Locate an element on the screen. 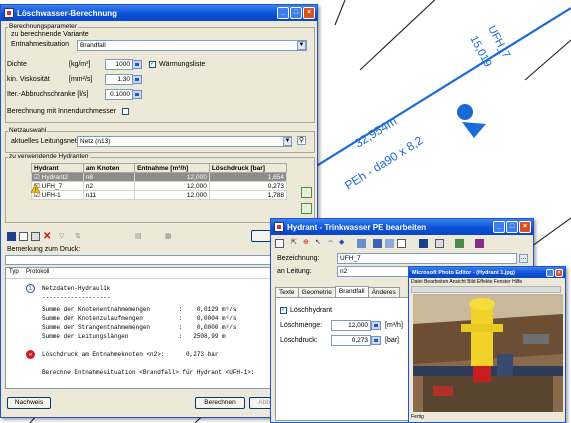  properties-icon is located at coordinates (279, 243).